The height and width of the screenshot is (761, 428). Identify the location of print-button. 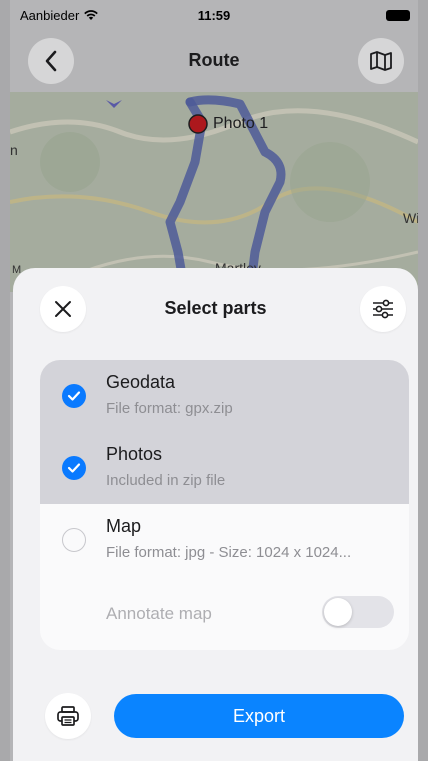
(68, 716).